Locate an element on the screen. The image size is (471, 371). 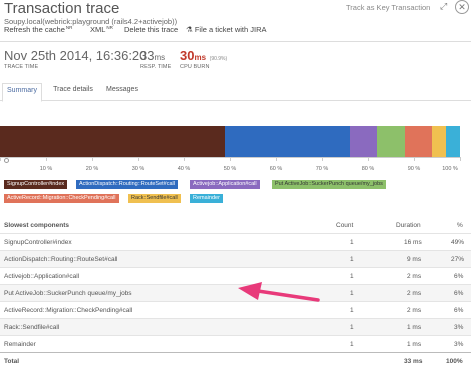
axis-tick-label: 100 % is located at coordinates (450, 169).